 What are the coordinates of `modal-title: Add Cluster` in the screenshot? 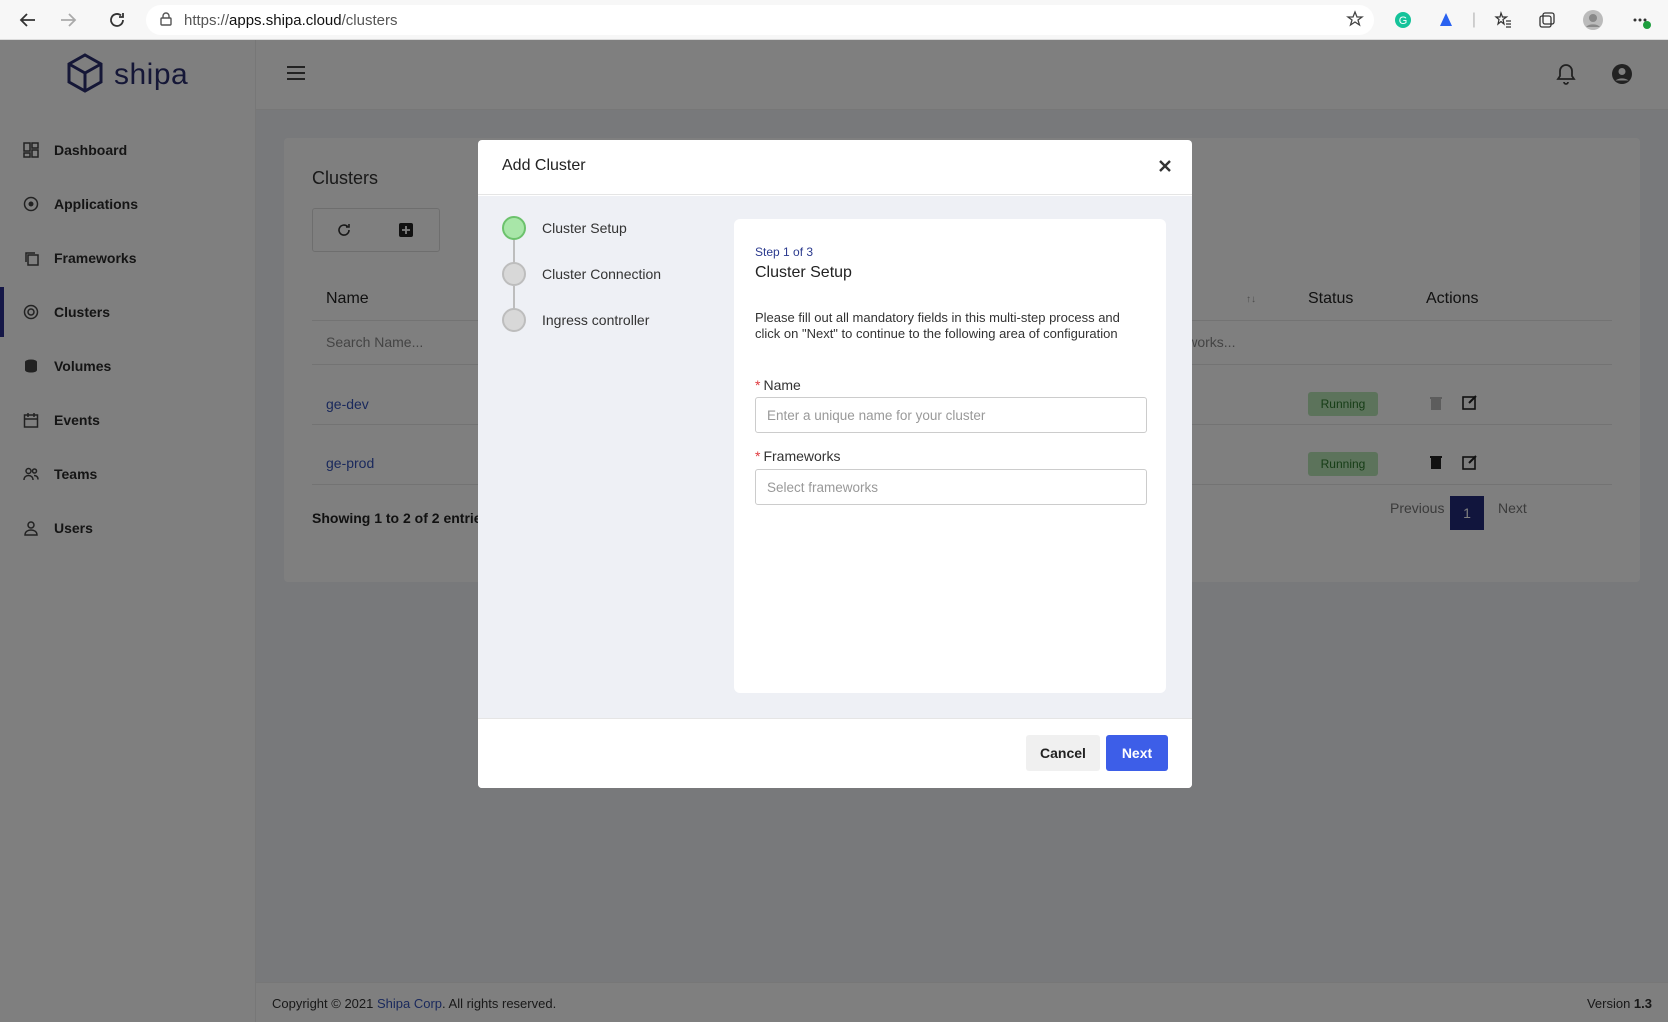 It's located at (544, 165).